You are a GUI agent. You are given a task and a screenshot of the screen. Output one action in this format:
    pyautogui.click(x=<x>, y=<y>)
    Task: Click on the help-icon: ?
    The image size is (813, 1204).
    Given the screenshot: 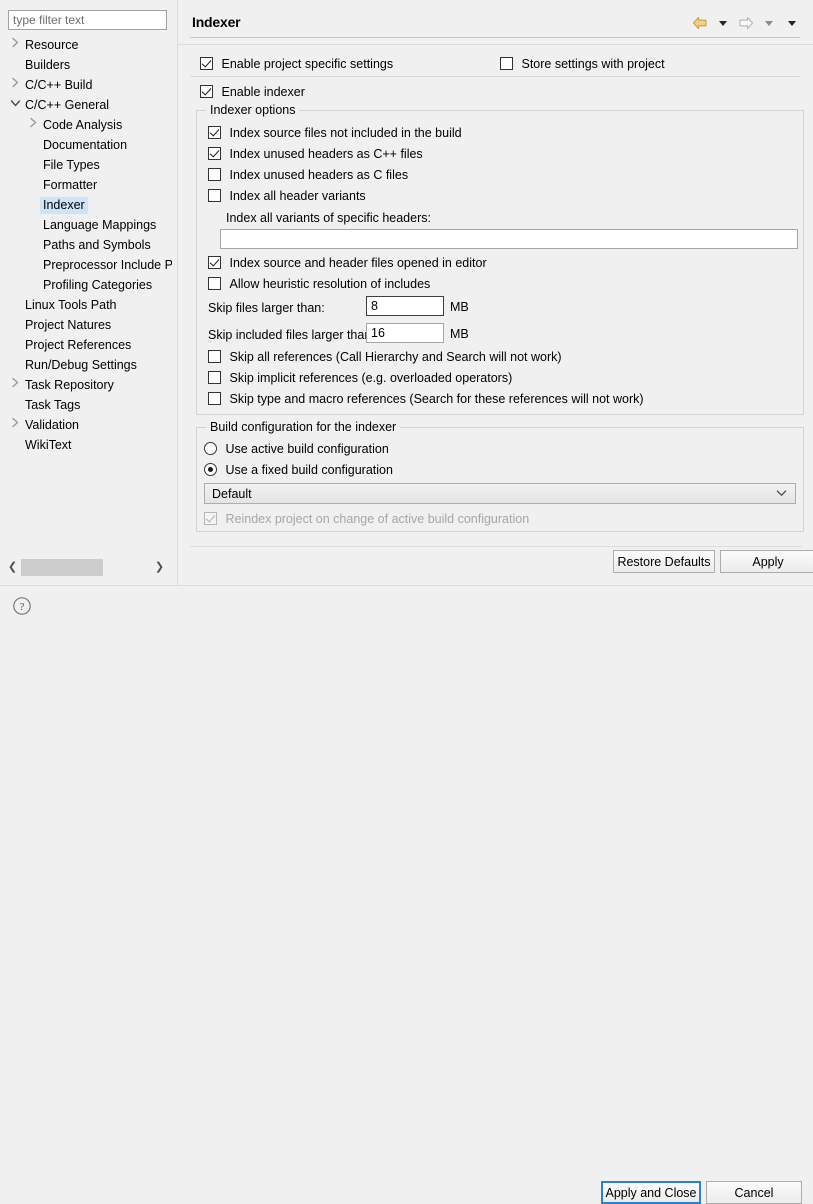 What is the action you would take?
    pyautogui.click(x=22, y=606)
    